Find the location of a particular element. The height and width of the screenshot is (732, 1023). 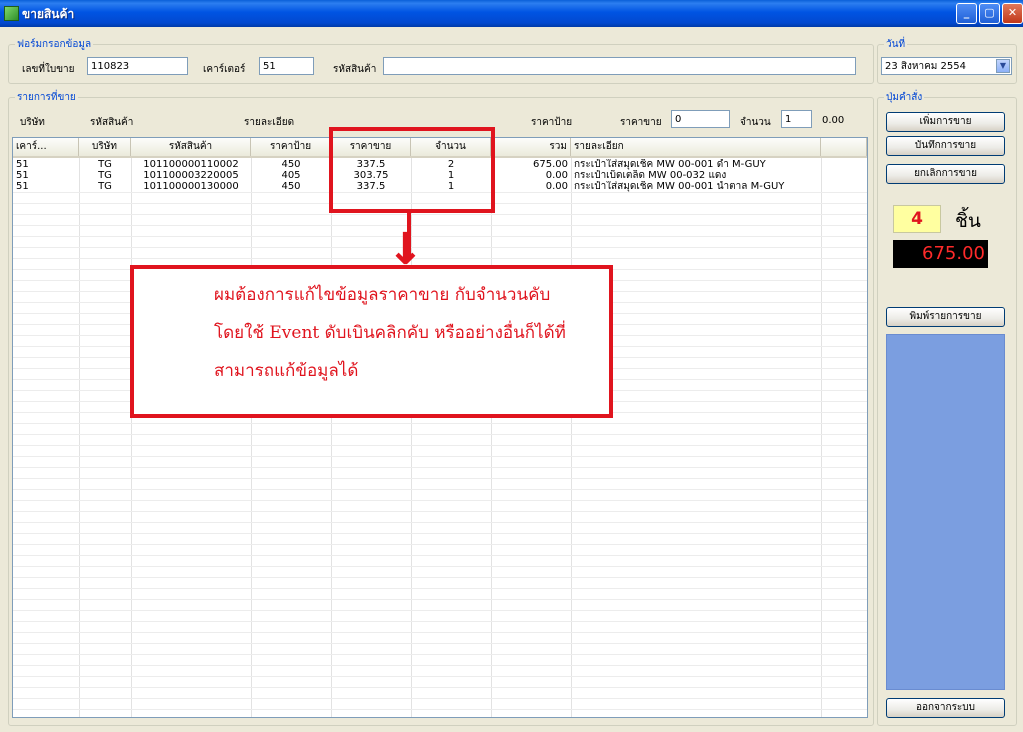

add-sale-button: เพิ่มการขาย is located at coordinates (945, 122).